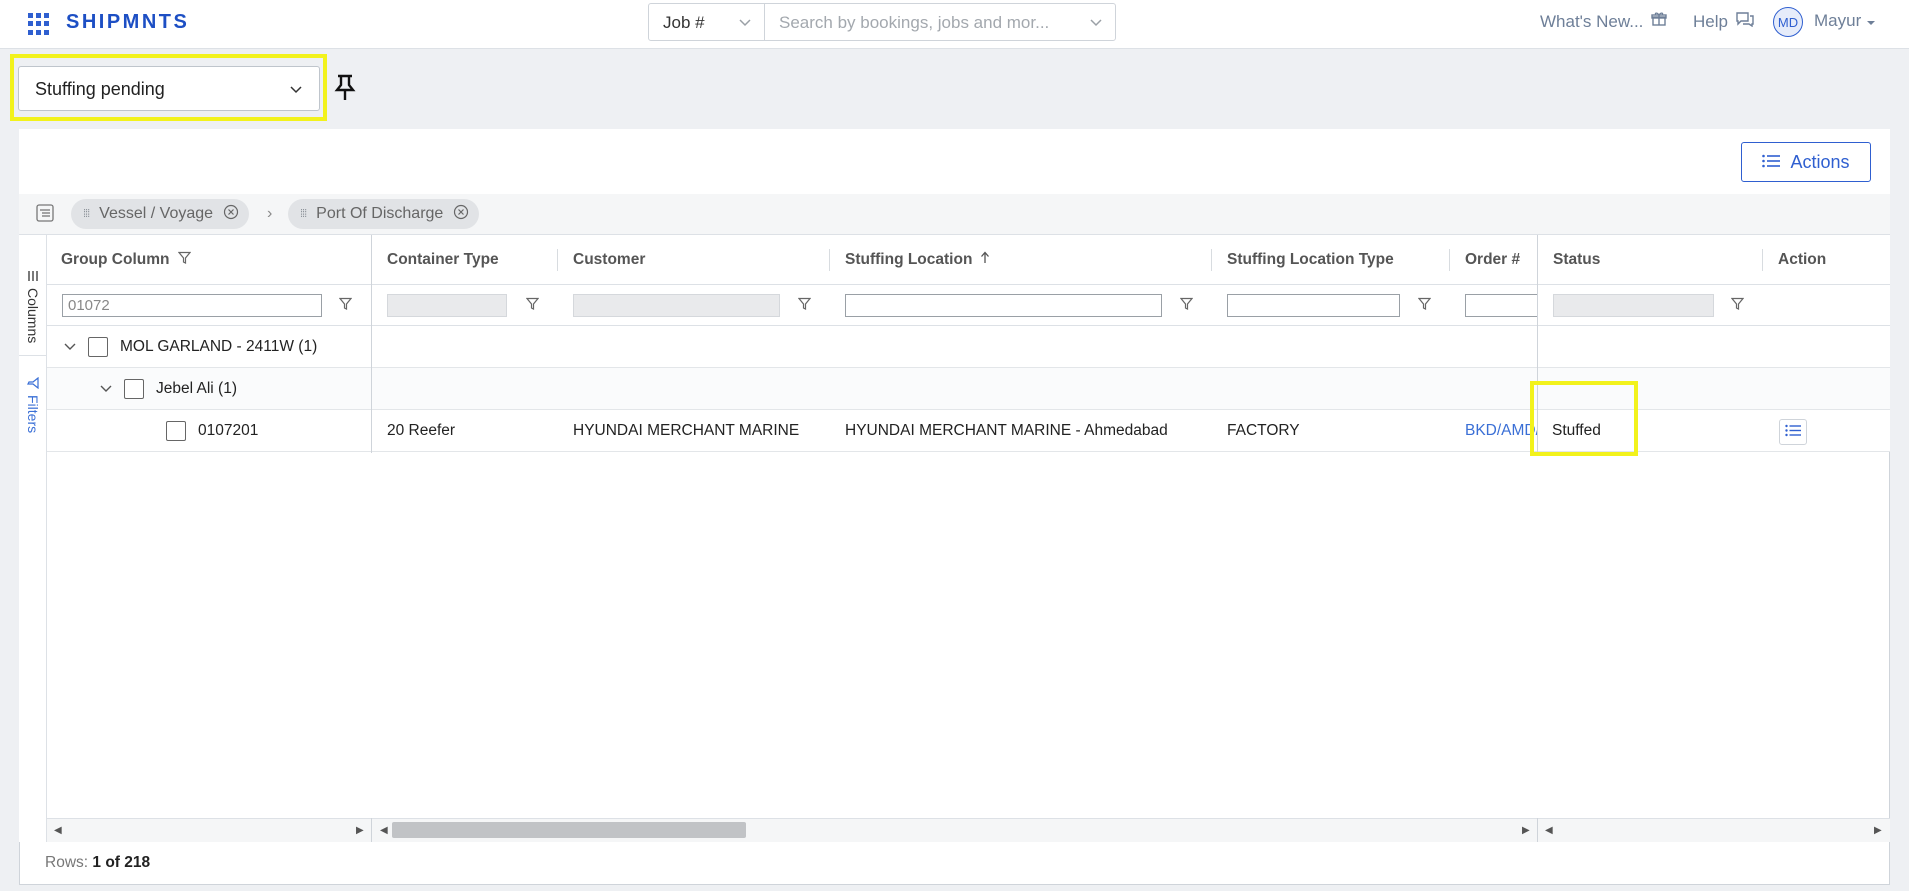 The width and height of the screenshot is (1909, 891). What do you see at coordinates (33, 316) in the screenshot?
I see `columns-tab-label: Columns` at bounding box center [33, 316].